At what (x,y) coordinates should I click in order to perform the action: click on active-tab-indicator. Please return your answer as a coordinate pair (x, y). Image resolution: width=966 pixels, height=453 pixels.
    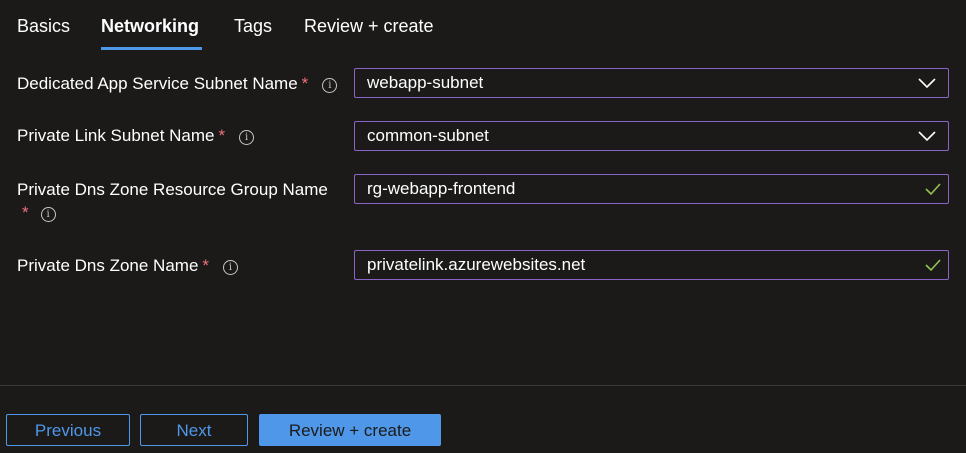
    Looking at the image, I should click on (151, 48).